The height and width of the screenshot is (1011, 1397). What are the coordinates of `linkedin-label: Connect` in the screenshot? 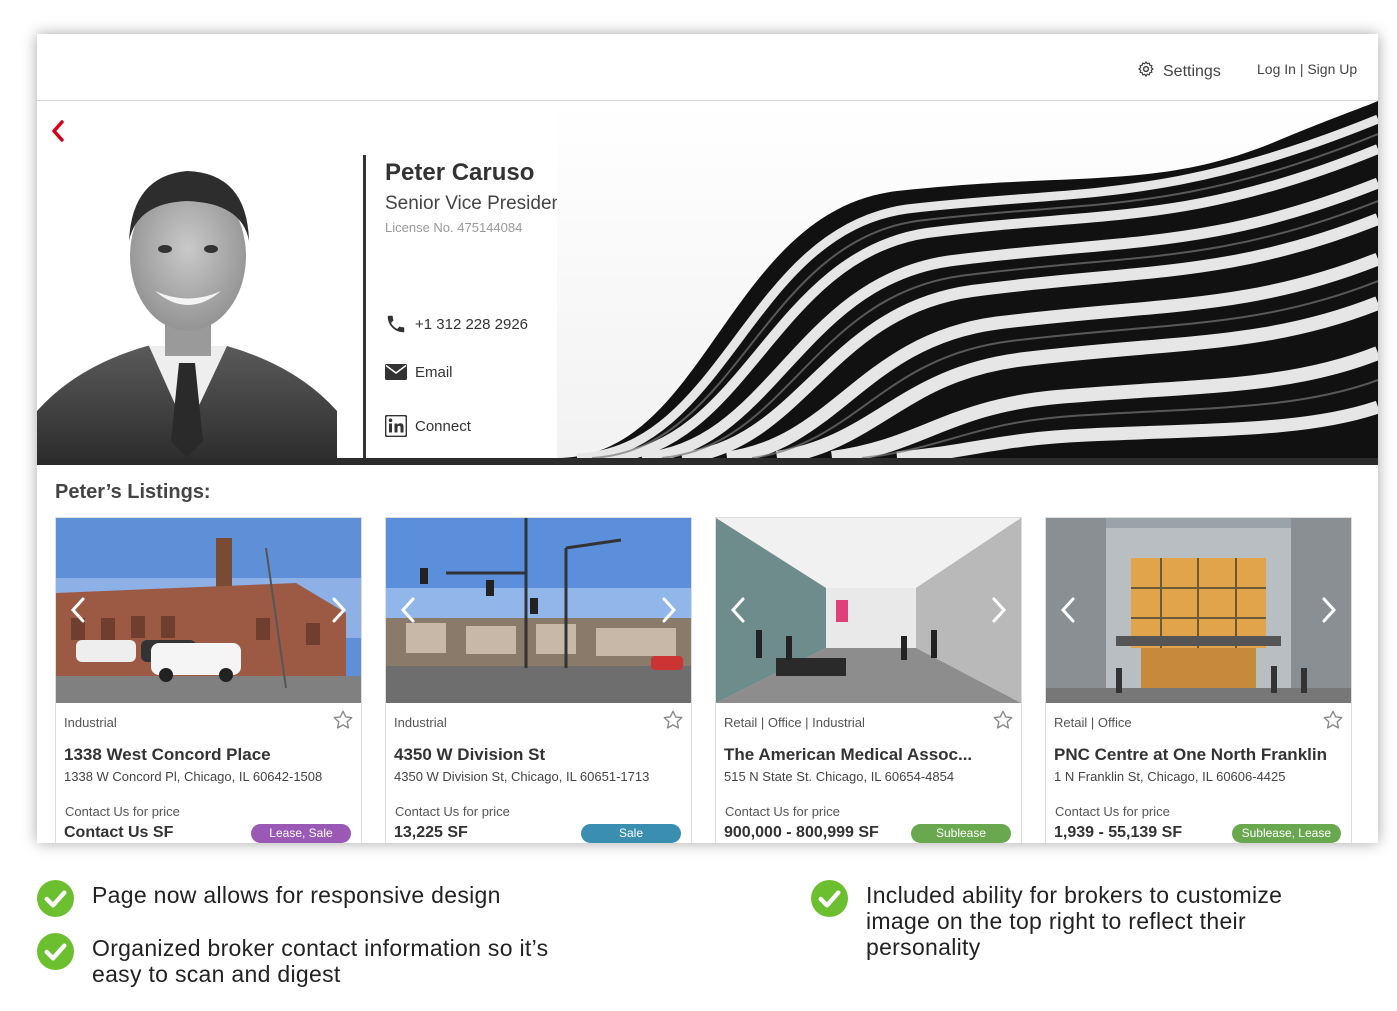 It's located at (443, 426).